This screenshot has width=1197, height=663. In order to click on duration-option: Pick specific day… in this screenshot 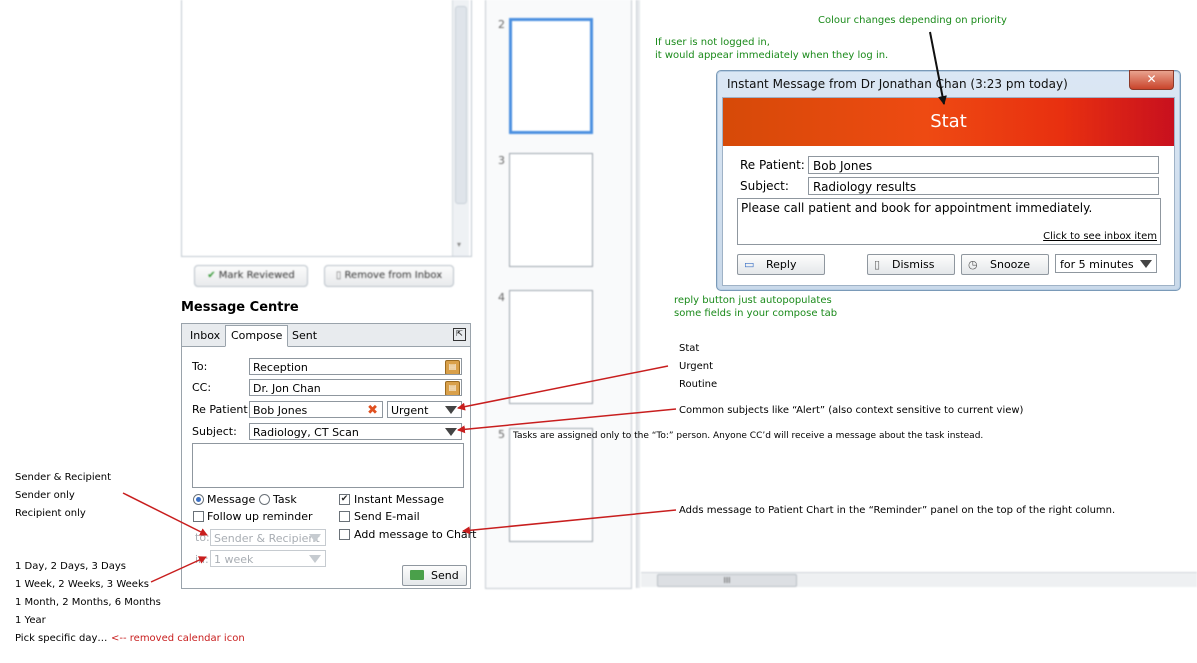, I will do `click(61, 638)`.